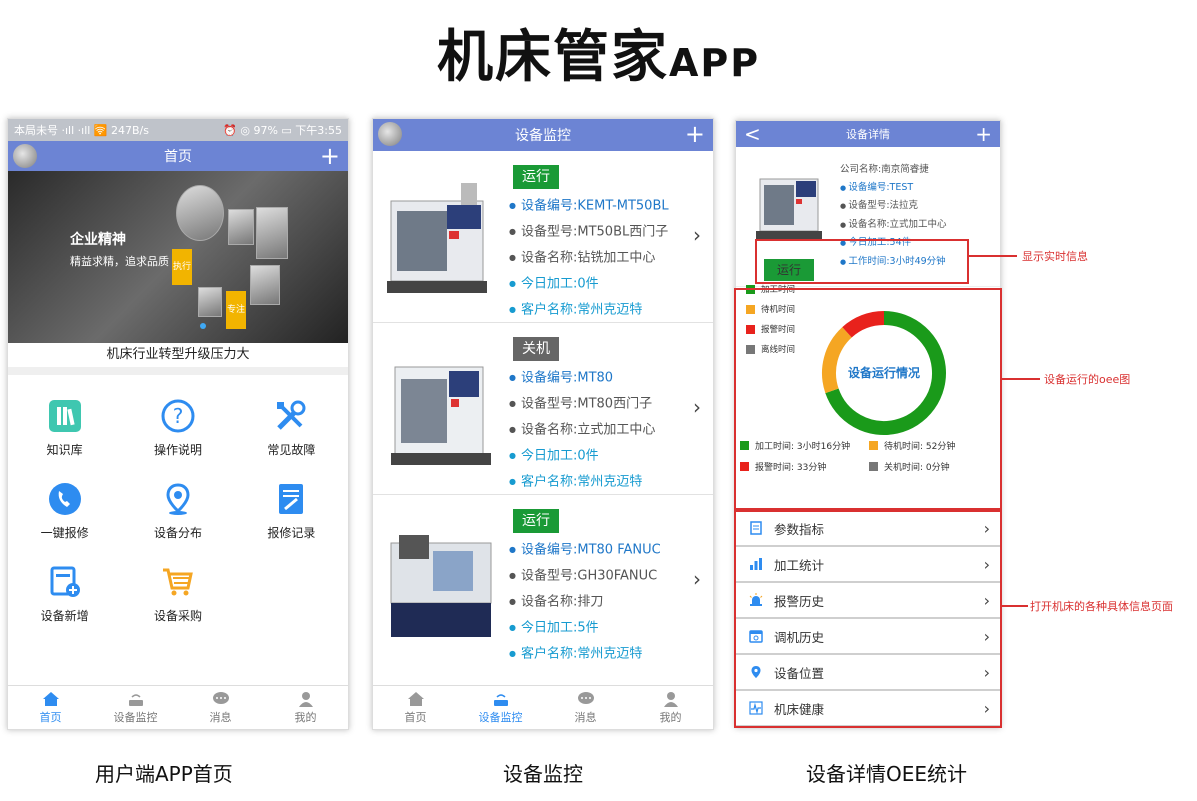  I want to click on caption-detail: 设备详情OEE统计, so click(887, 774).